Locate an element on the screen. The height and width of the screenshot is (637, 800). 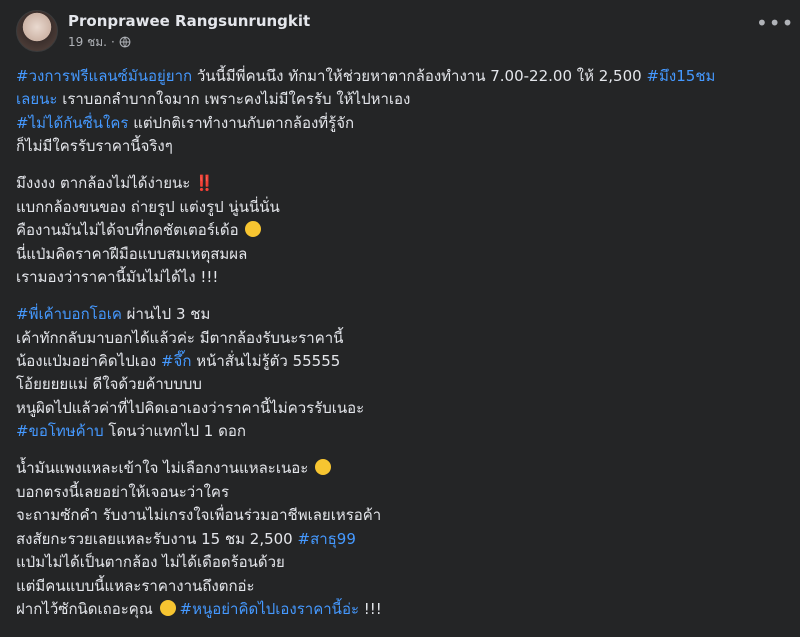
text-run: !!! is located at coordinates (370, 608).